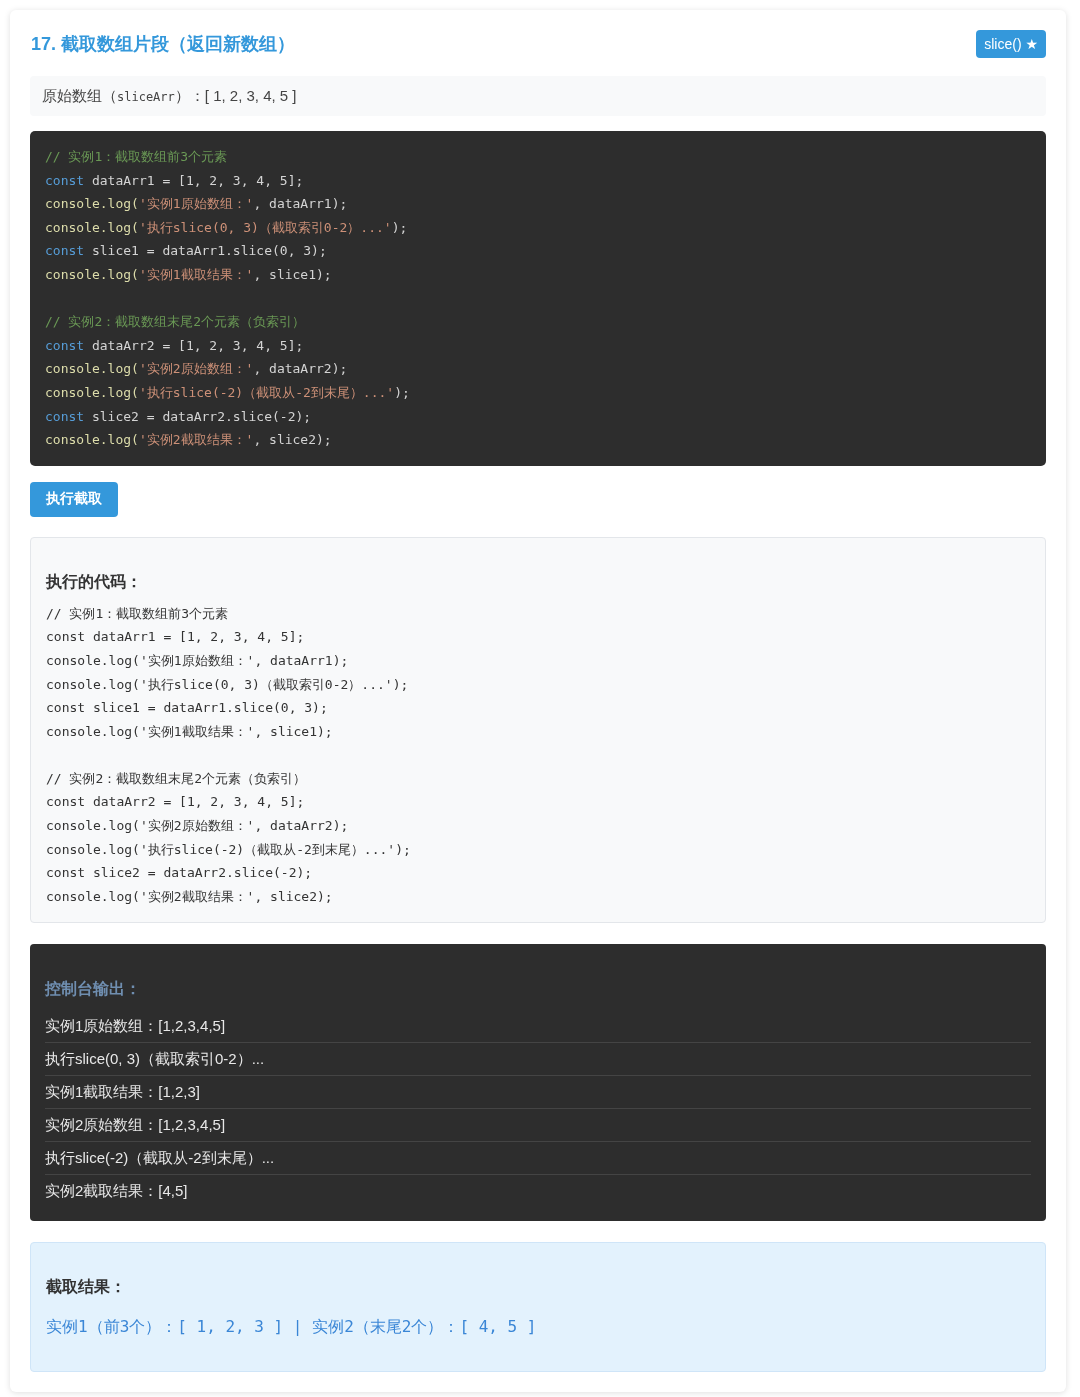  What do you see at coordinates (86, 1287) in the screenshot?
I see `result-heading: 截取结果：` at bounding box center [86, 1287].